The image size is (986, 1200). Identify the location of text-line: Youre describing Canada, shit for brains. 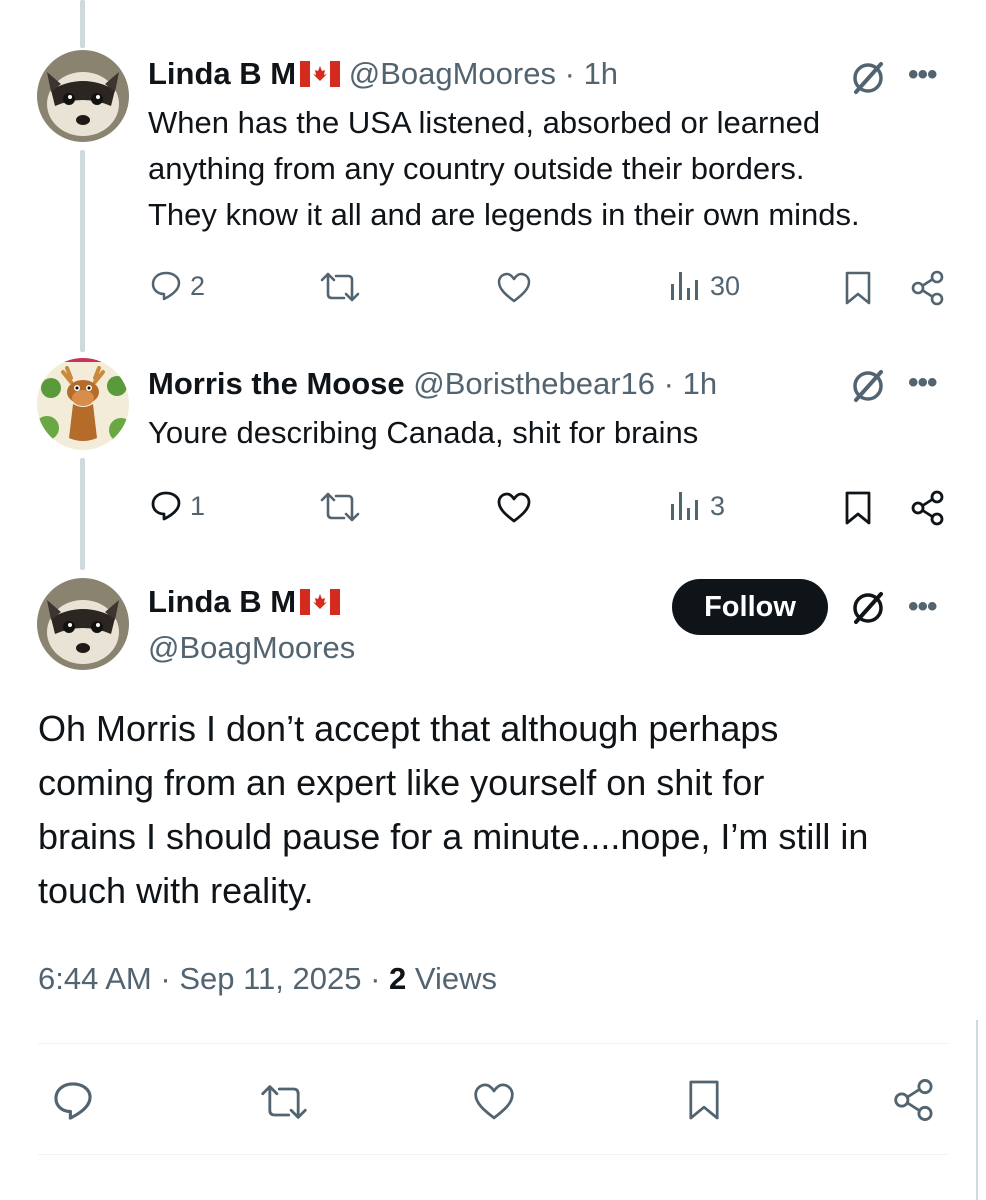
(423, 432).